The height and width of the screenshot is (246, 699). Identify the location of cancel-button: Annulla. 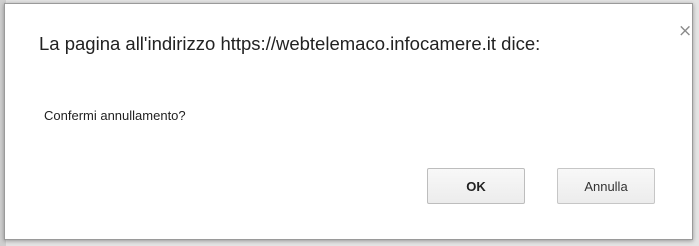
(606, 186).